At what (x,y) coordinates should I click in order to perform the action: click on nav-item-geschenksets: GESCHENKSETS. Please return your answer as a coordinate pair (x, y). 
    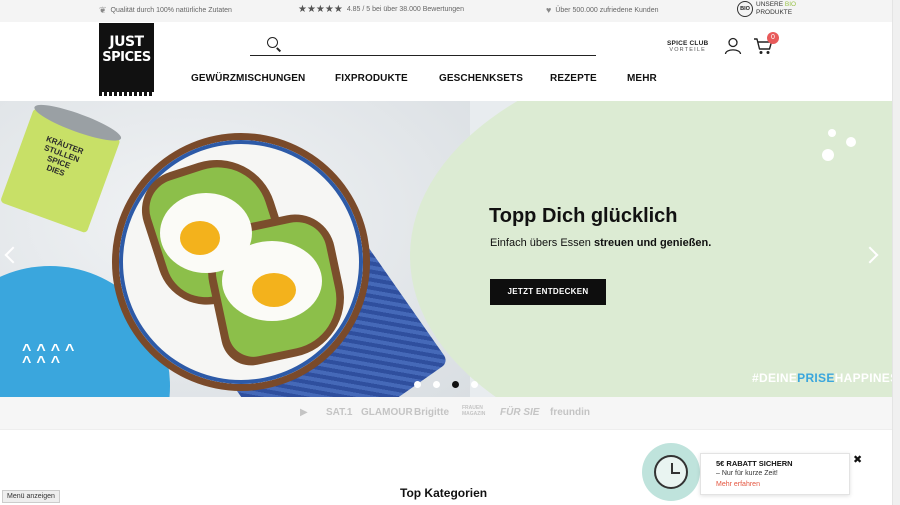
    Looking at the image, I should click on (481, 78).